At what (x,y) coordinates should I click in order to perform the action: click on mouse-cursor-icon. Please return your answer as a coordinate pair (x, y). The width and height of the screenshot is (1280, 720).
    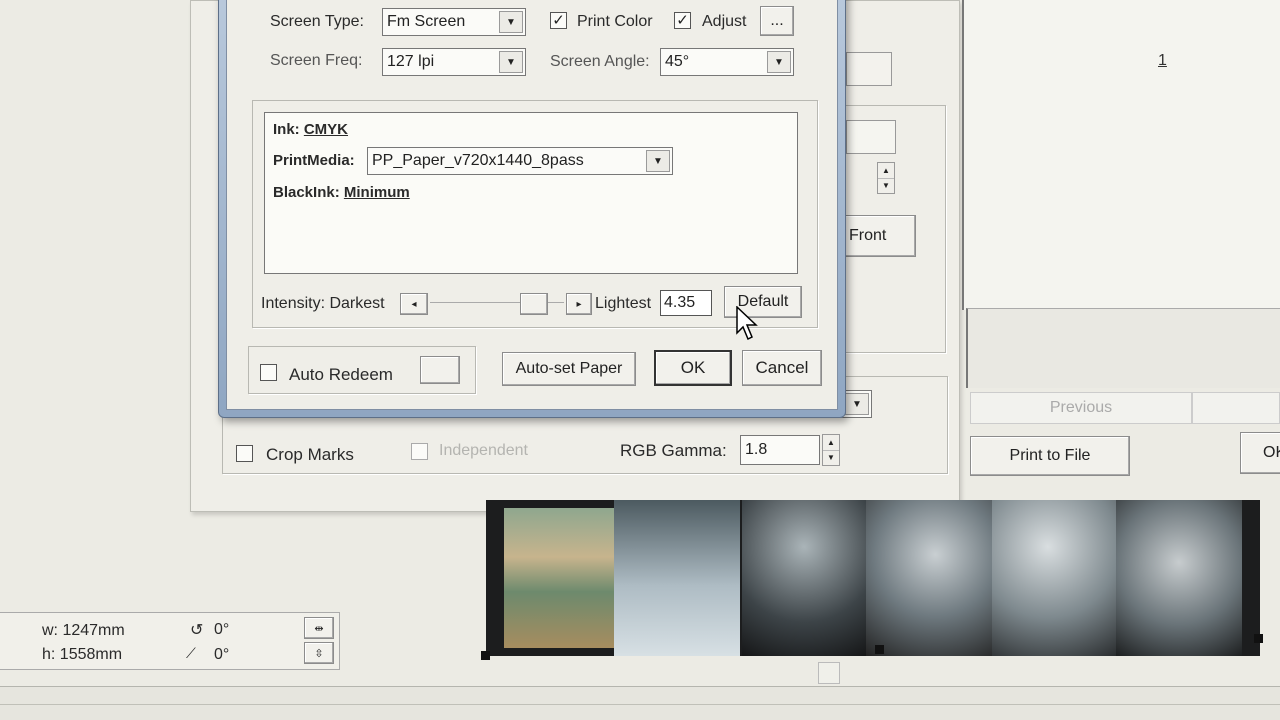
    Looking at the image, I should click on (747, 323).